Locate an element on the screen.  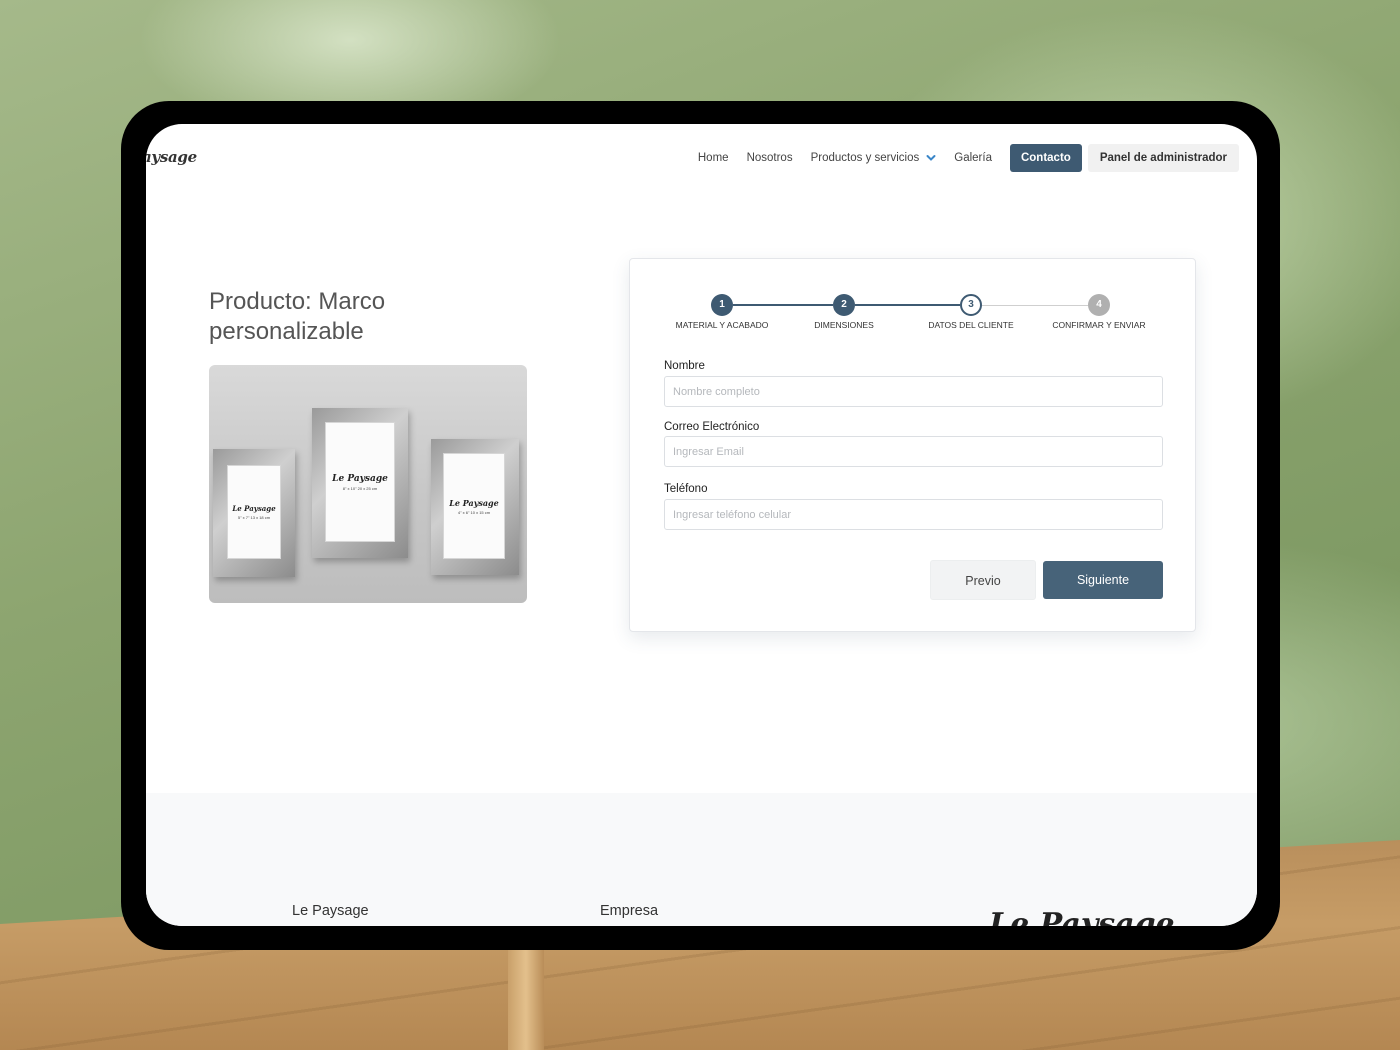
step-1-circle: 1 is located at coordinates (722, 305).